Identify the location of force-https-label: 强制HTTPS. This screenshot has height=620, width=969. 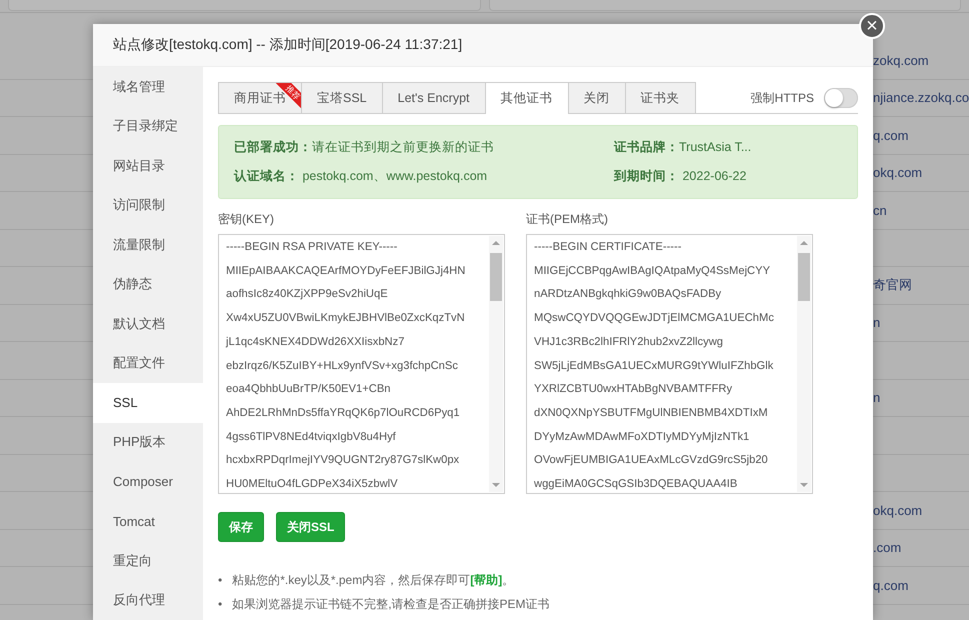
(782, 98).